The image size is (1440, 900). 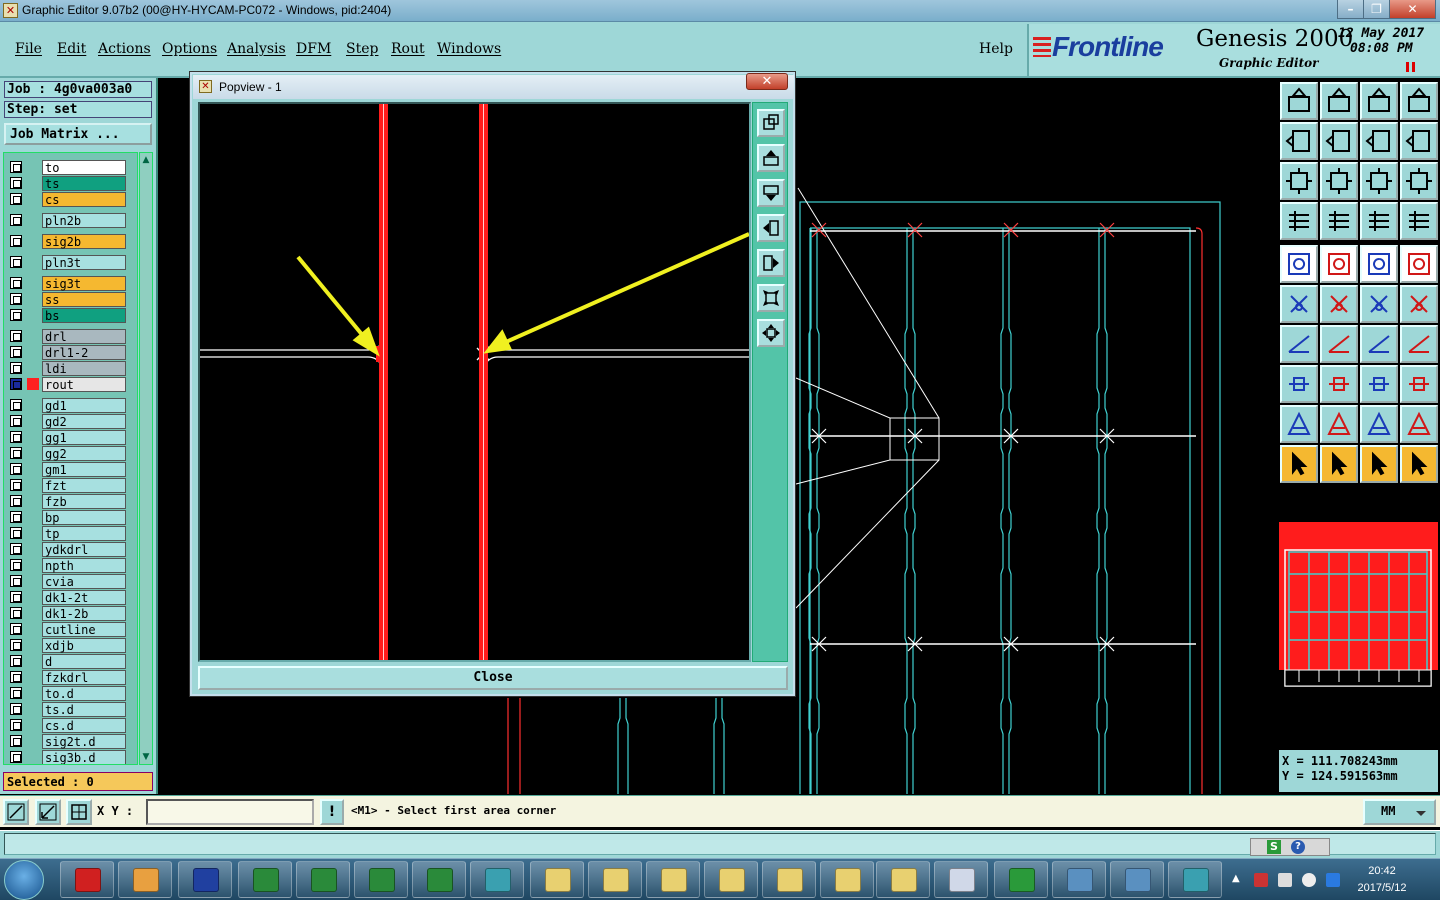 I want to click on connect-icon, so click(x=1299, y=304).